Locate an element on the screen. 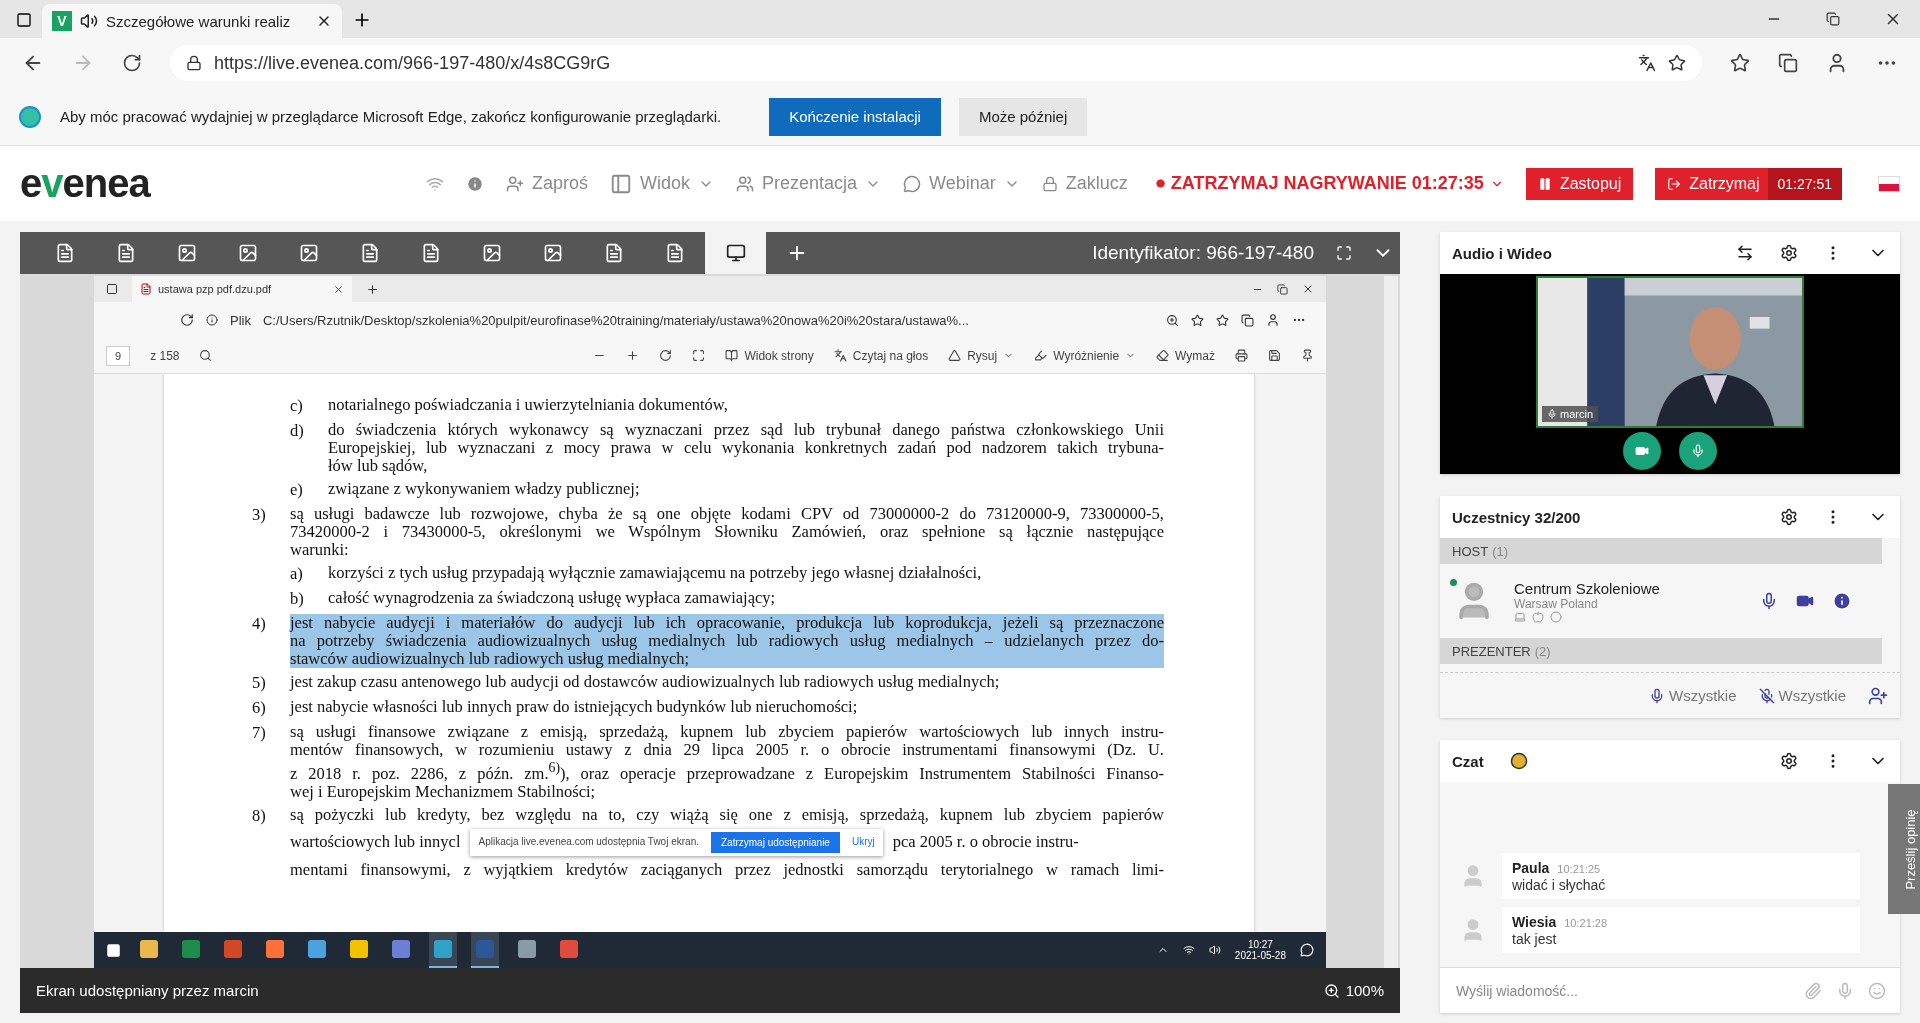 The height and width of the screenshot is (1023, 1920). address-field: https://live.evenea.com/966-197-480/x/4s8CG9rG is located at coordinates (936, 63).